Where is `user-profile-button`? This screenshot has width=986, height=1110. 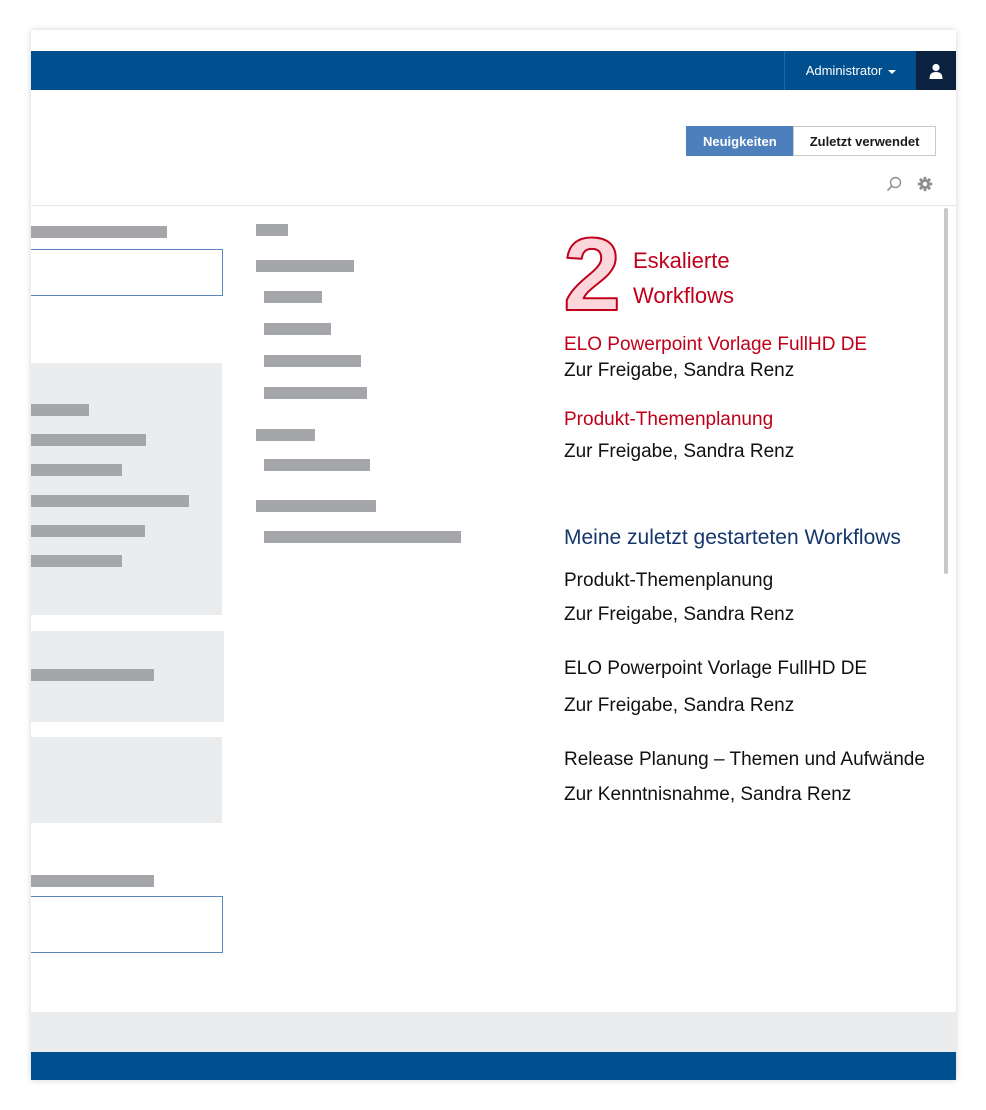 user-profile-button is located at coordinates (936, 70).